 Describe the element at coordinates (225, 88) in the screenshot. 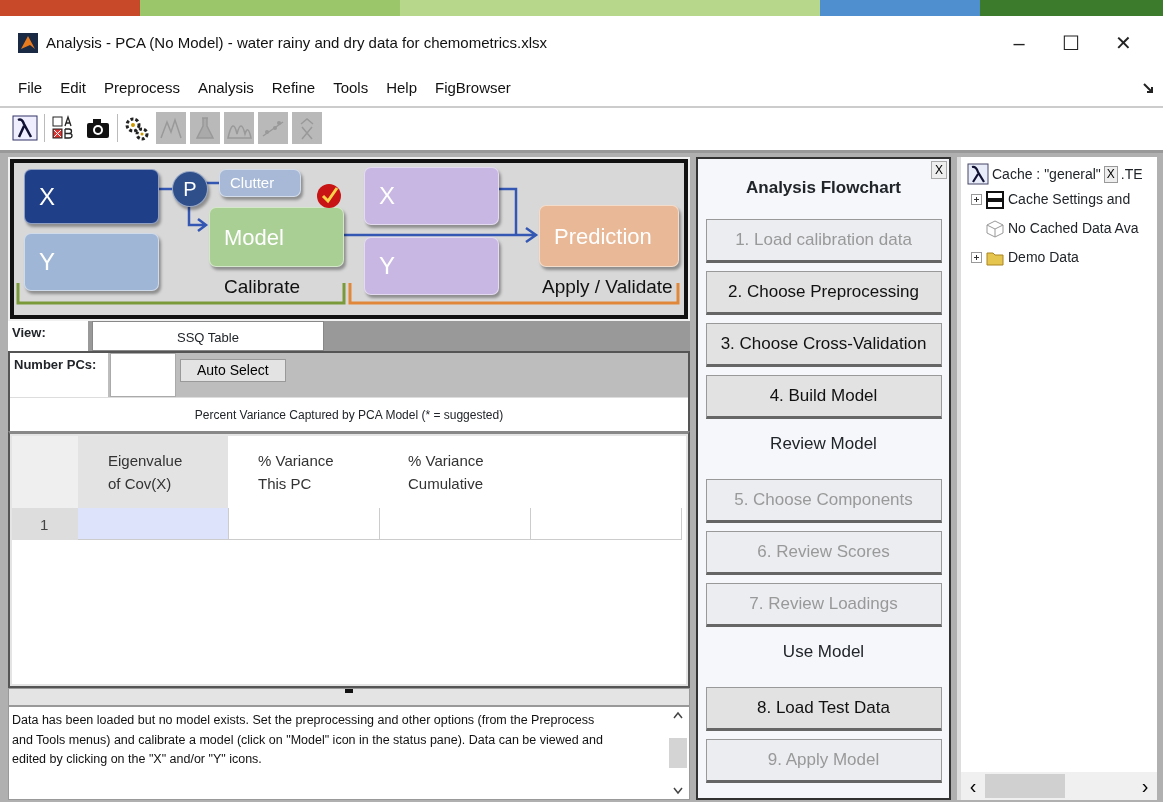

I see `menu-item: Analysis` at that location.